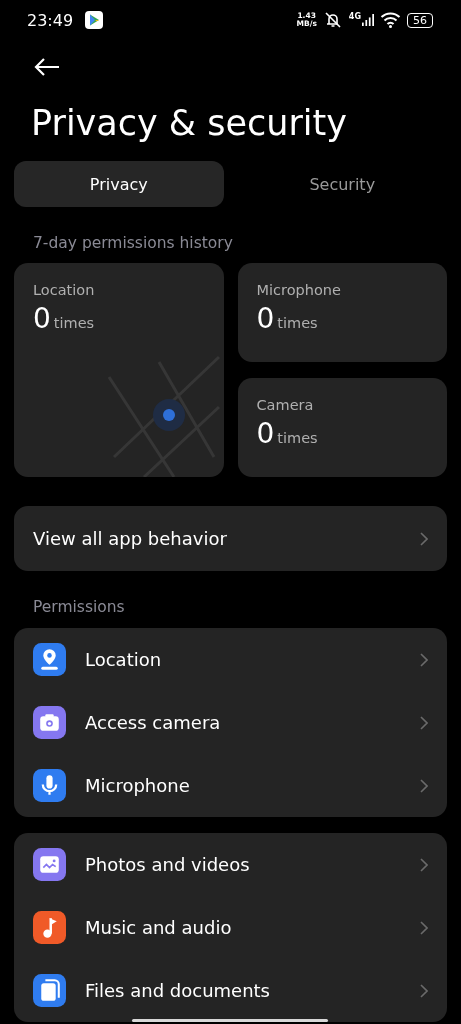 The image size is (461, 1024). What do you see at coordinates (230, 659) in the screenshot?
I see `permission-row: Location` at bounding box center [230, 659].